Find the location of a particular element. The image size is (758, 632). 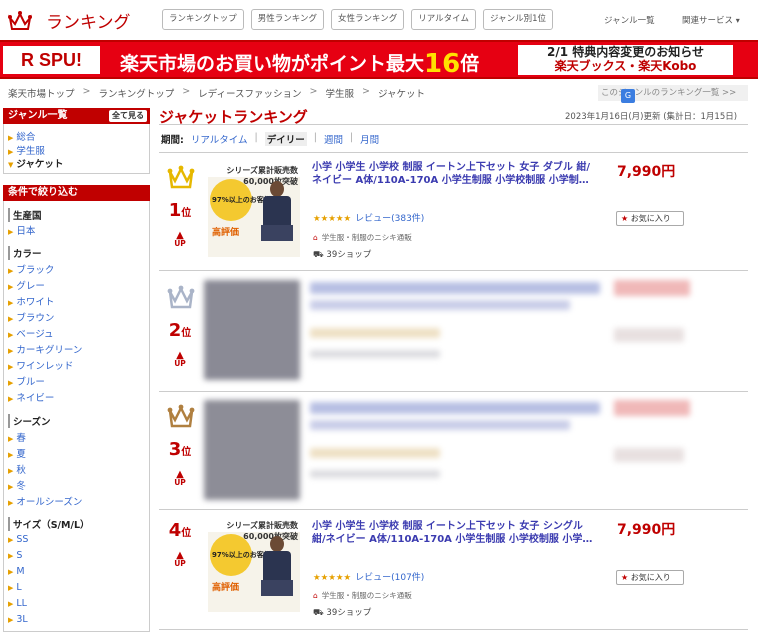

nav-men-ranking: 男性ランキング is located at coordinates (287, 19).